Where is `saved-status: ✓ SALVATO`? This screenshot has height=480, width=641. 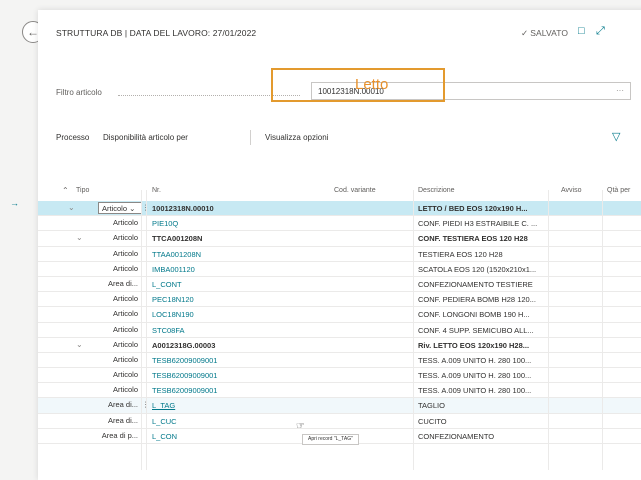 saved-status: ✓ SALVATO is located at coordinates (544, 33).